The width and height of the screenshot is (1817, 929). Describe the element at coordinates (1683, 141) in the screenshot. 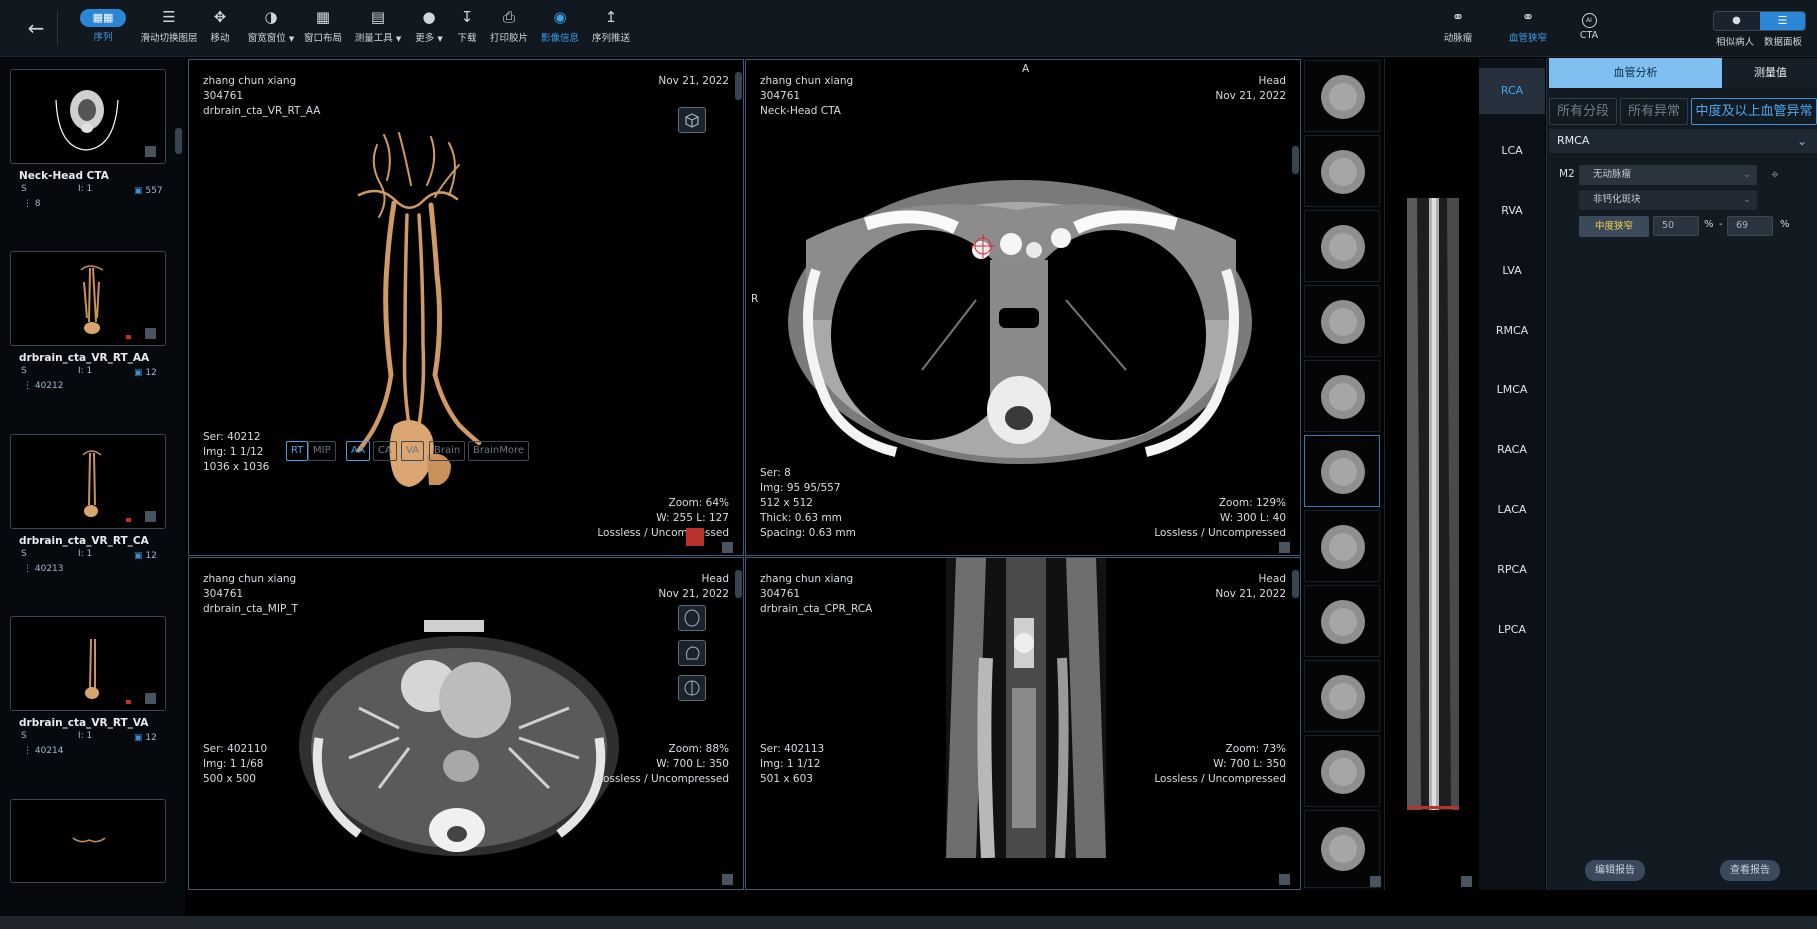

I see `section-header: RMCA ⌄` at that location.